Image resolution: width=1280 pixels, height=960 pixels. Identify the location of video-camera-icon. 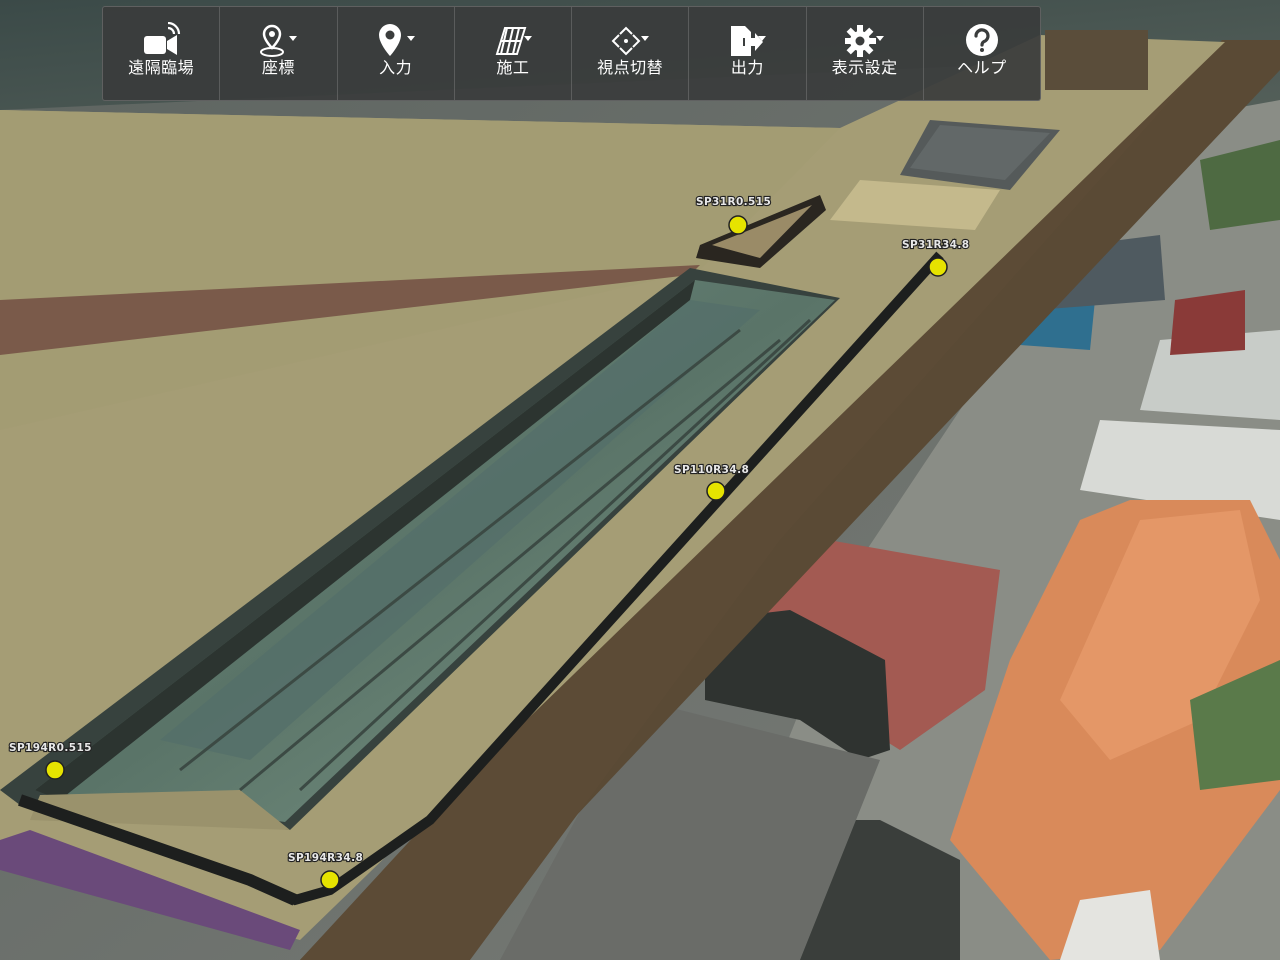
(162, 38).